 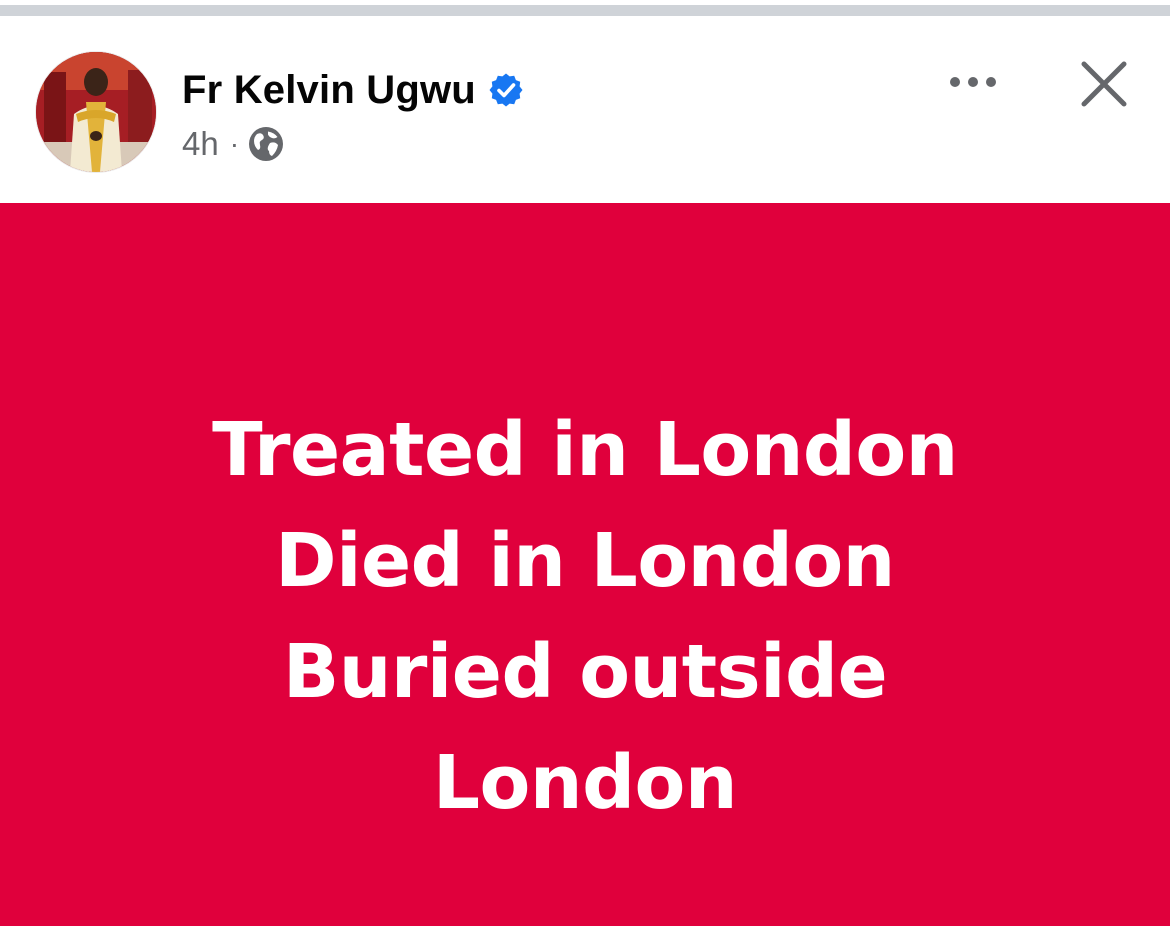 I want to click on post-text-line: London, so click(x=585, y=783).